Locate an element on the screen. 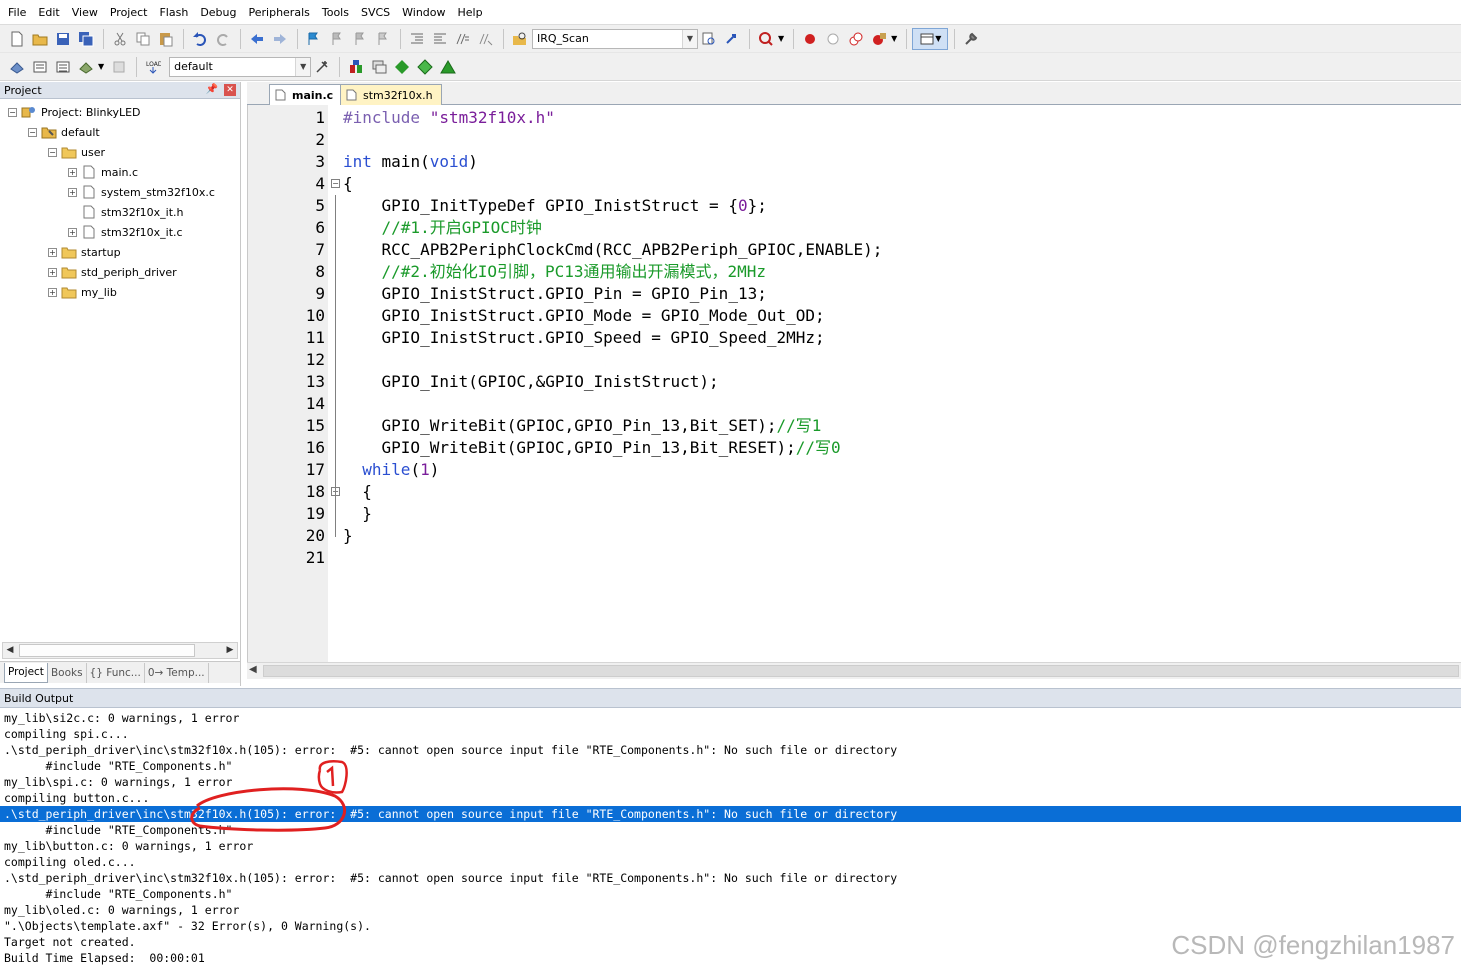 The height and width of the screenshot is (974, 1461). manage-project-items-icon is located at coordinates (356, 67).